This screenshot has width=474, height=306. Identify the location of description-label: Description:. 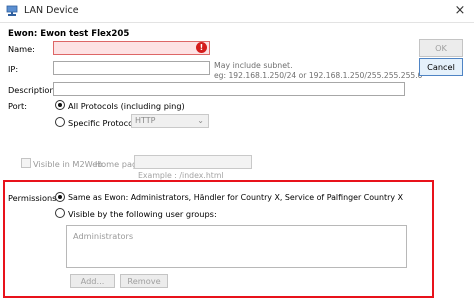
(33, 90).